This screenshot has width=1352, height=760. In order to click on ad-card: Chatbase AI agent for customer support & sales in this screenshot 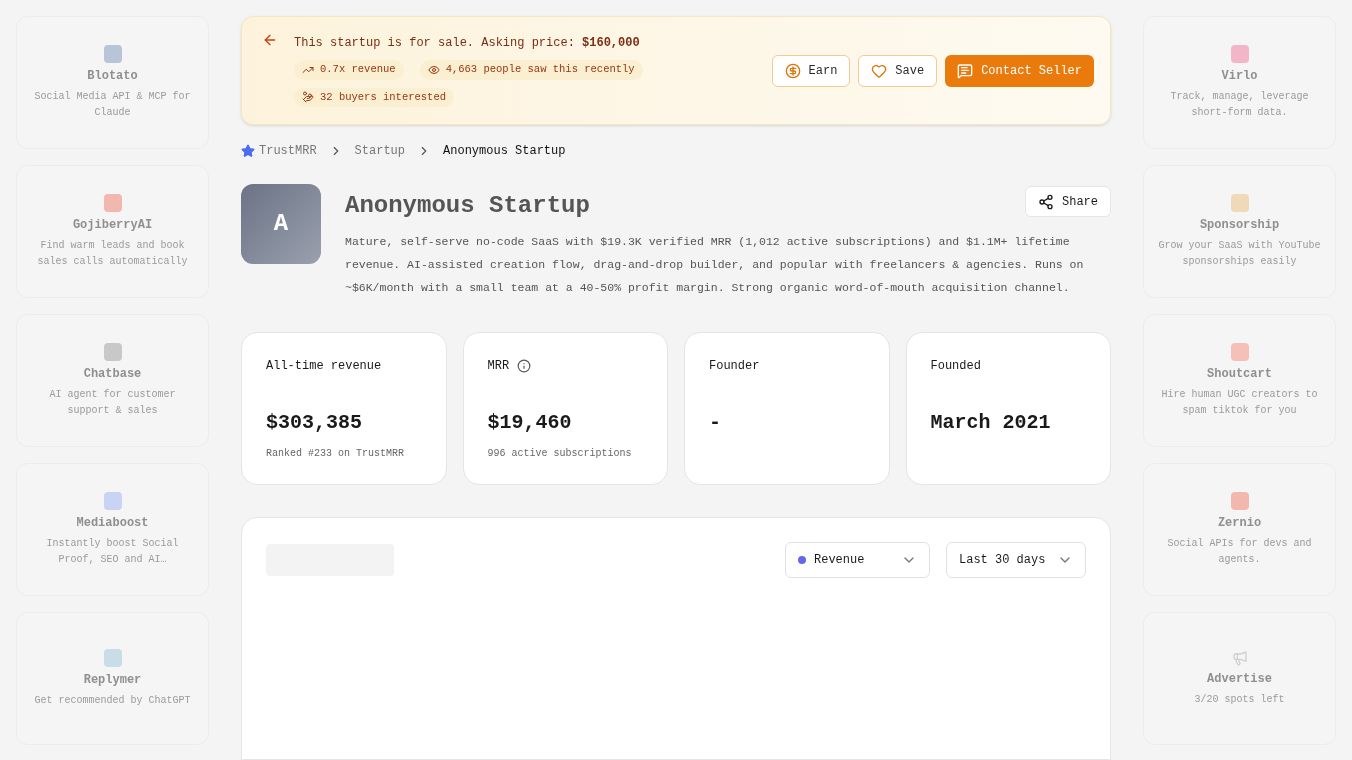, I will do `click(112, 380)`.